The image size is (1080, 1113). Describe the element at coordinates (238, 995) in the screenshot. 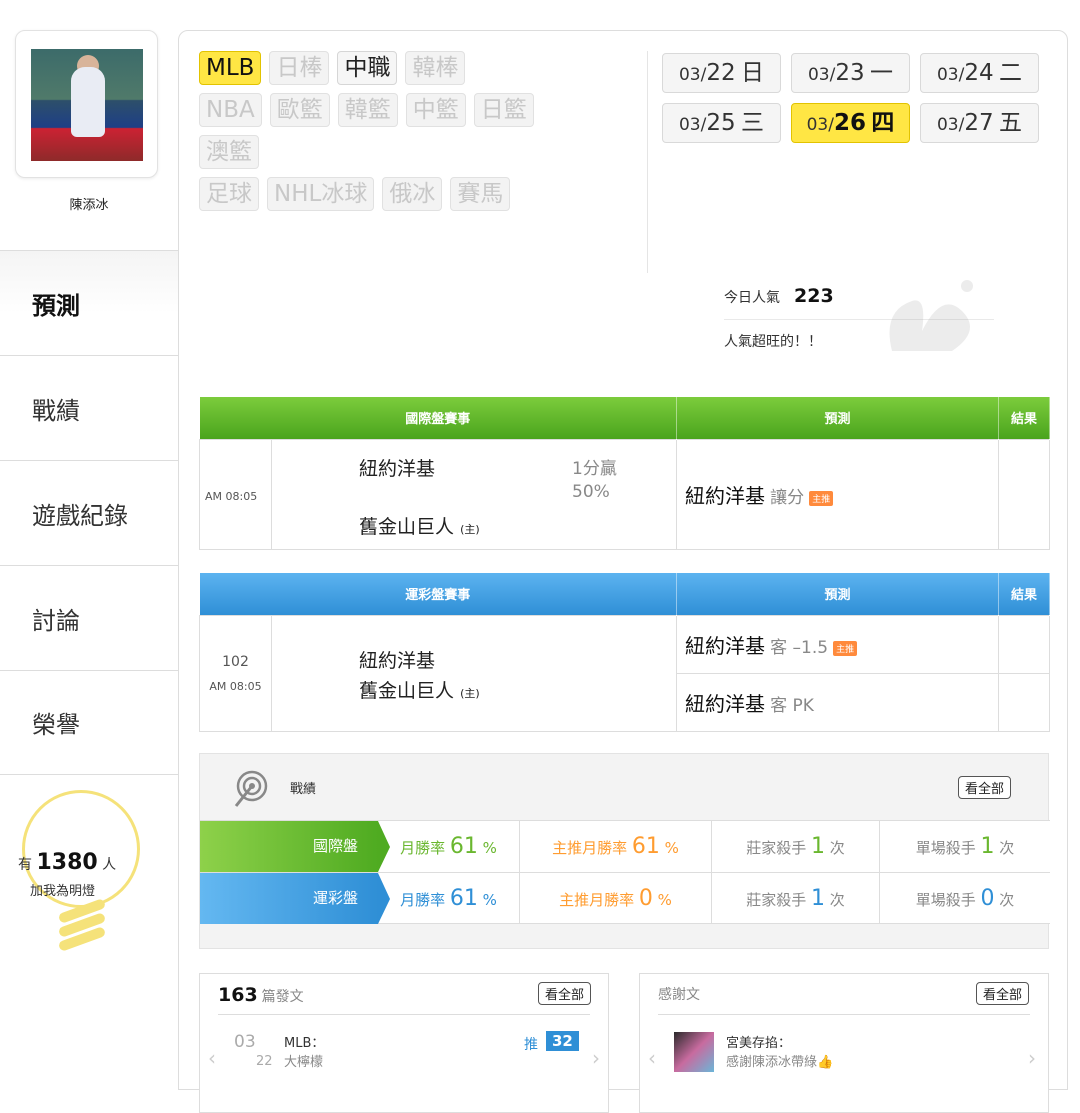

I see `posts-count: 163` at that location.